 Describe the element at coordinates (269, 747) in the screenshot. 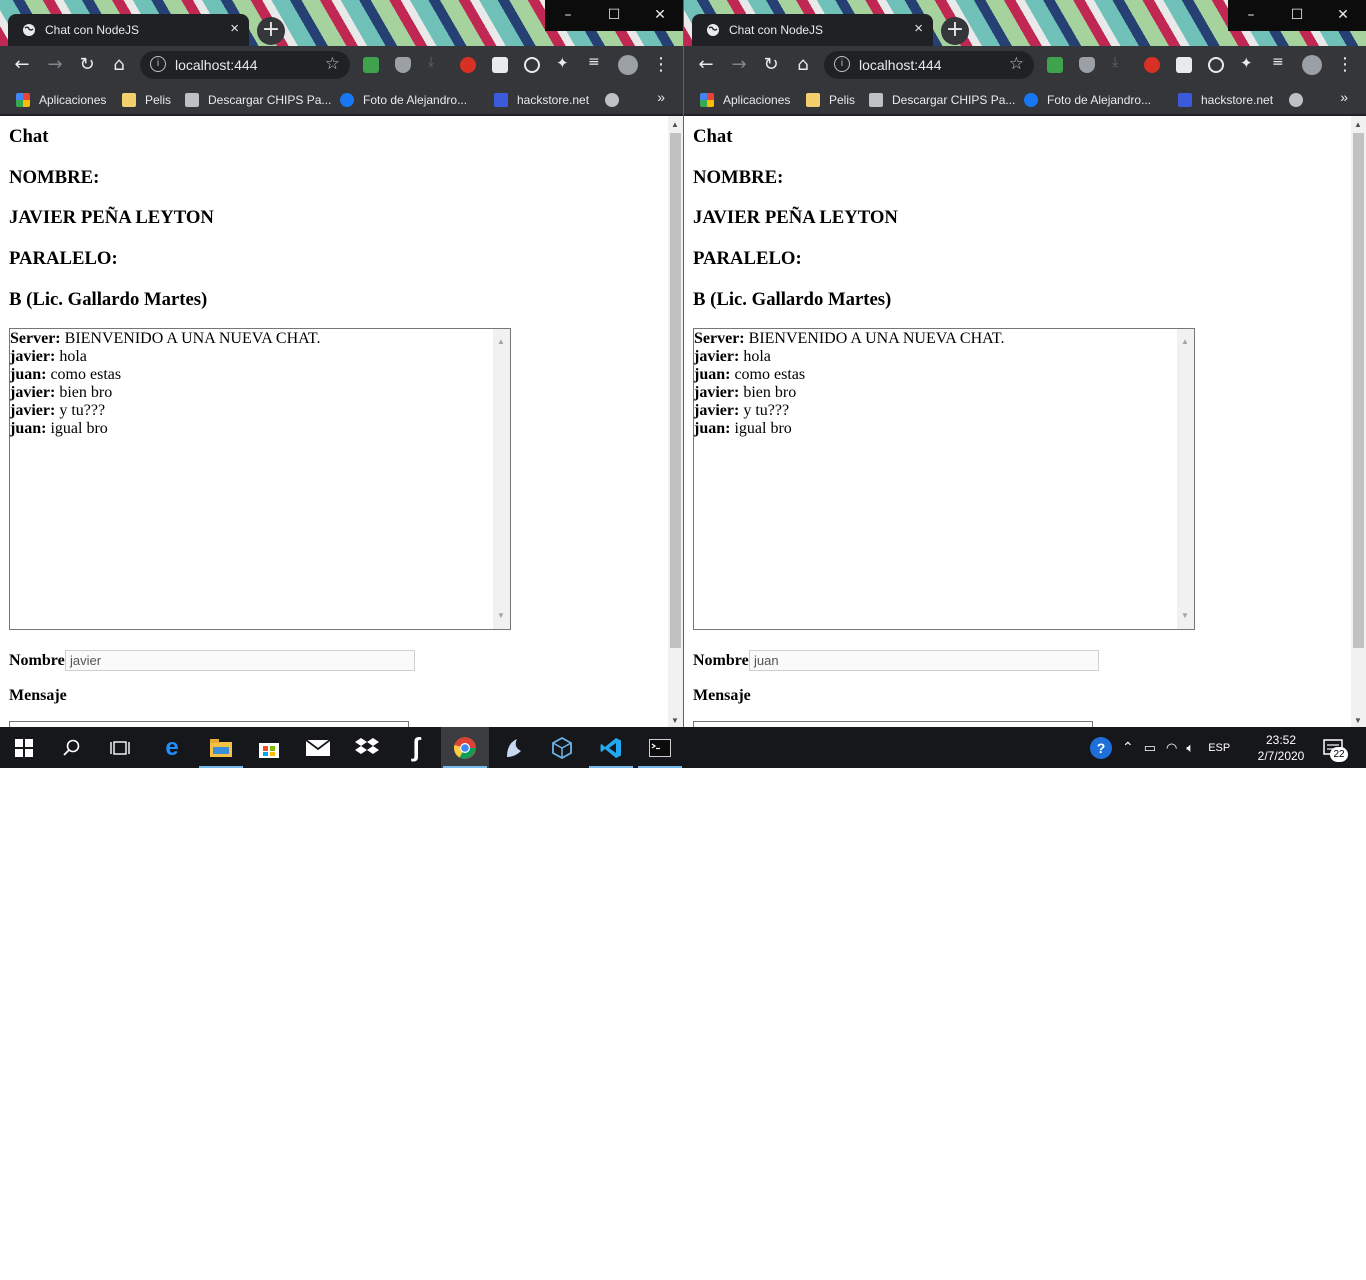

I see `store-icon` at that location.